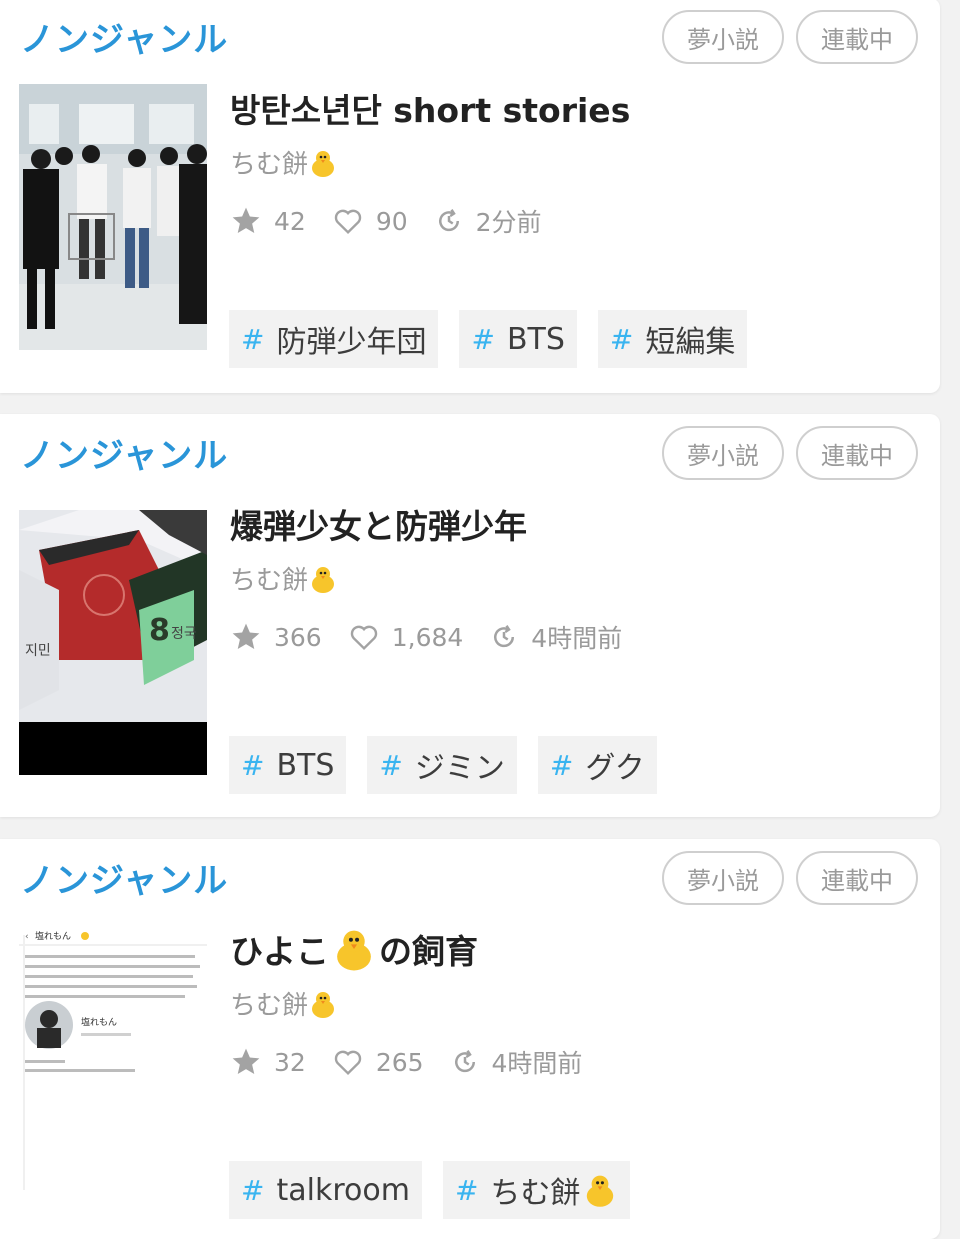  I want to click on tag-chip: # 防弾少年団, so click(334, 339).